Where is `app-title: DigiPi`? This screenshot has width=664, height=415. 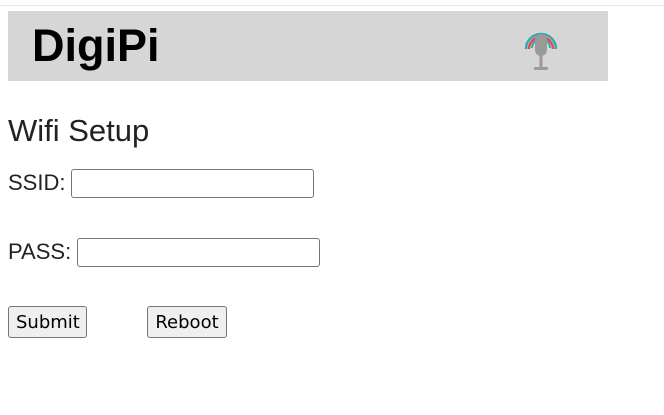
app-title: DigiPi is located at coordinates (96, 45).